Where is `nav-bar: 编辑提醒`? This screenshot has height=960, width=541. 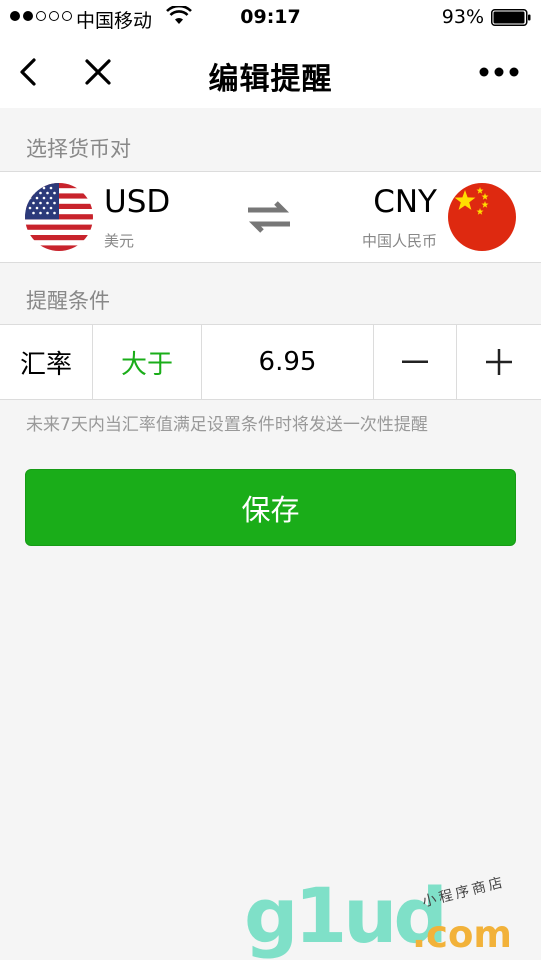
nav-bar: 编辑提醒 is located at coordinates (270, 72).